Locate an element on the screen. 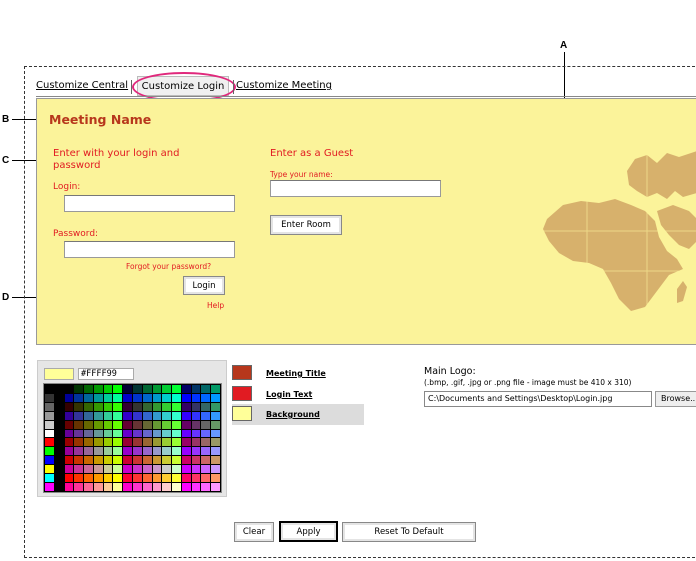 This screenshot has width=696, height=561. meeting-title-color-box is located at coordinates (242, 372).